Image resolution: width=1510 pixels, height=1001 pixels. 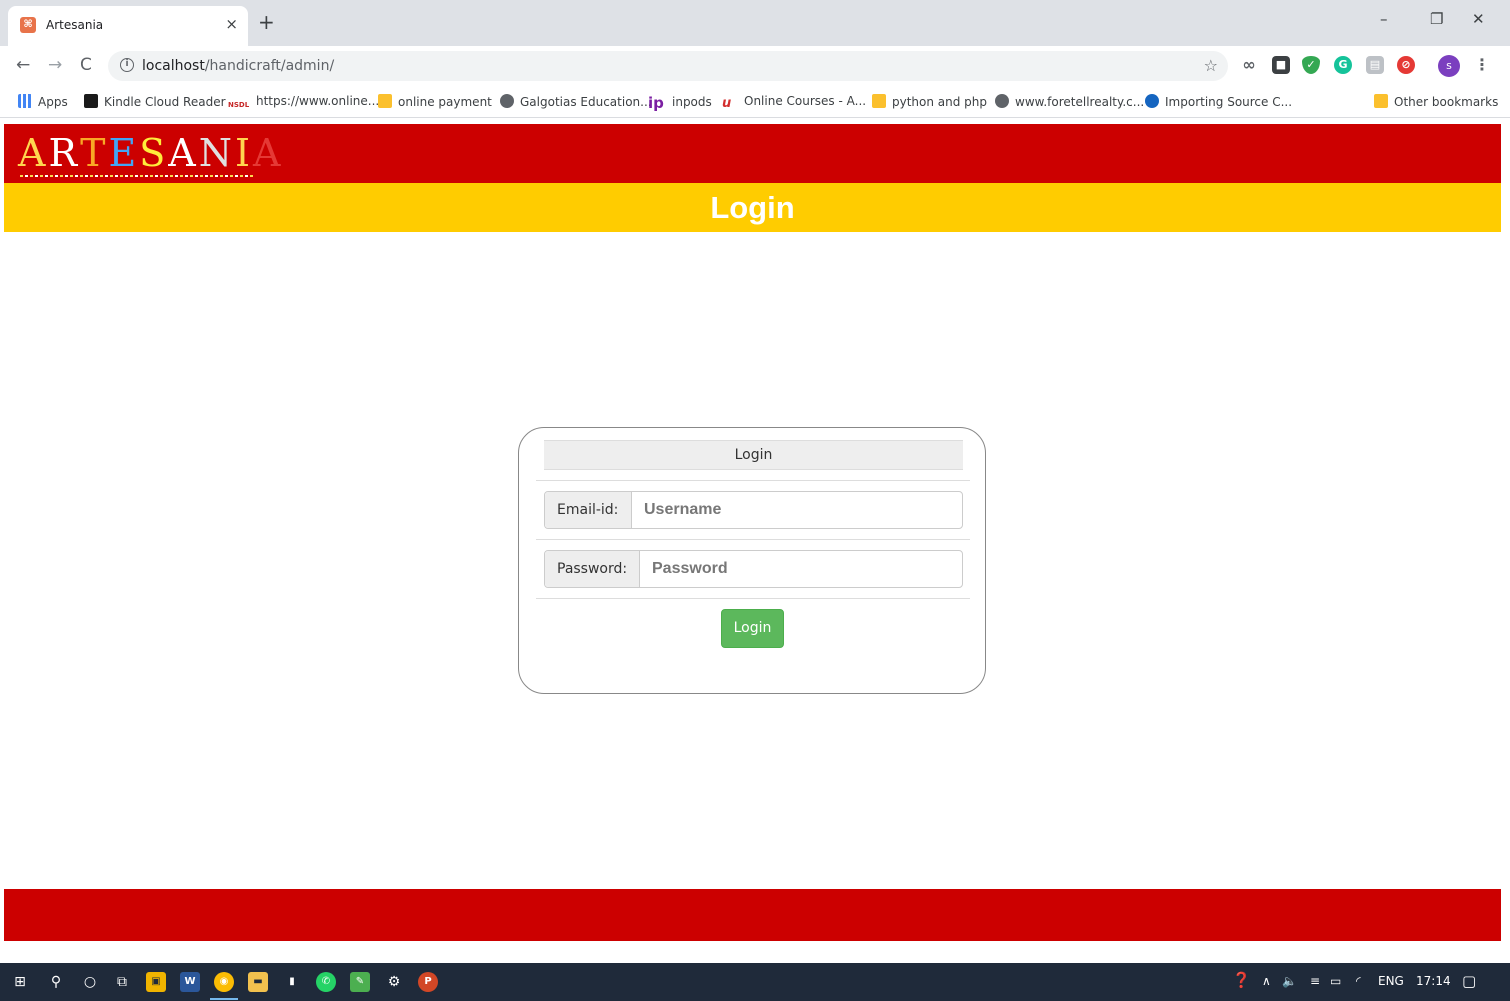 I want to click on store-icon: ▣, so click(x=156, y=982).